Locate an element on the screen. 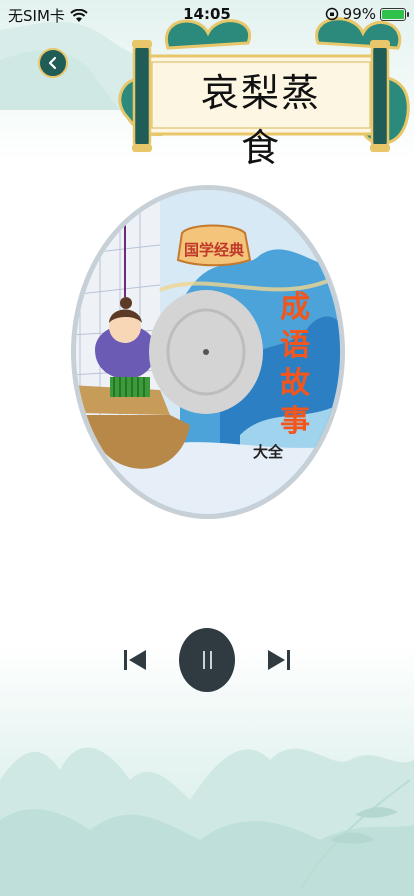  status-right: 99% is located at coordinates (367, 14).